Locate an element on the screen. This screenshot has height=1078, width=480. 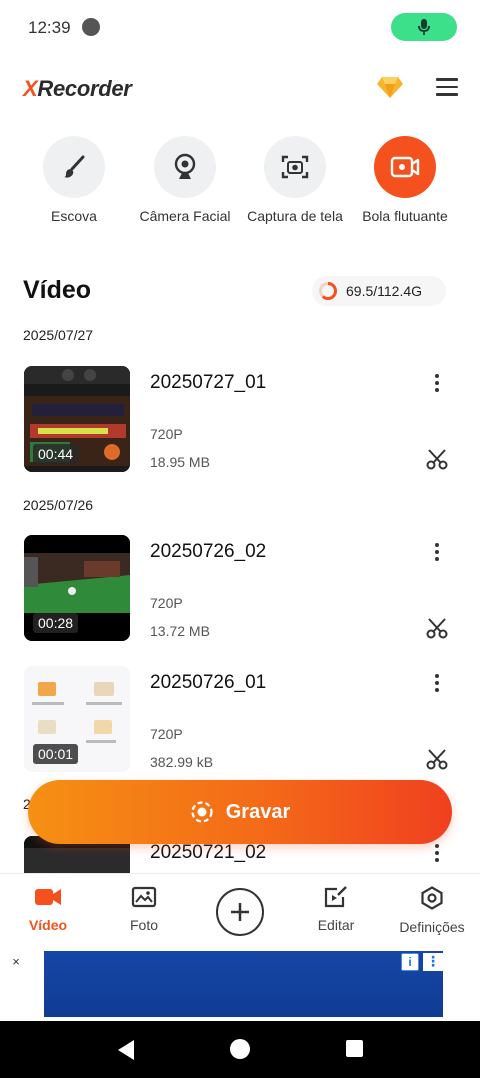
video-size: 18.95 MB is located at coordinates (180, 462).